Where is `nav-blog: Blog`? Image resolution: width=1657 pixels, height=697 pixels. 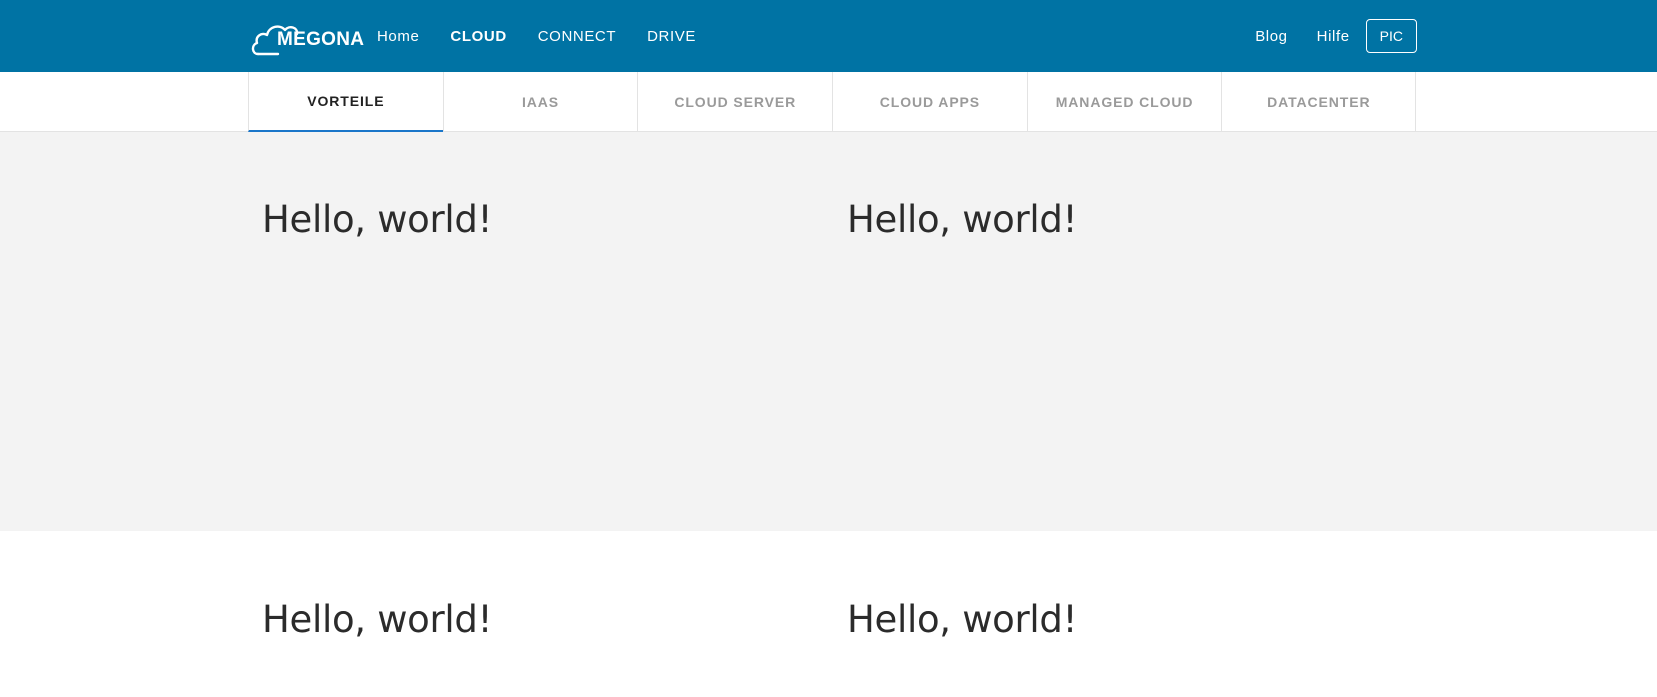 nav-blog: Blog is located at coordinates (1271, 36).